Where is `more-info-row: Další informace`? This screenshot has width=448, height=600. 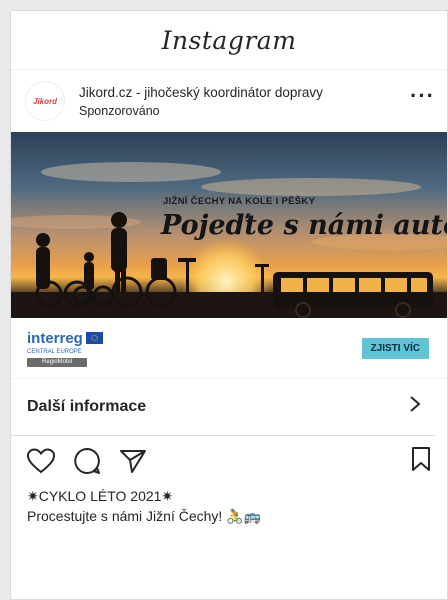 more-info-row: Další informace is located at coordinates (223, 407).